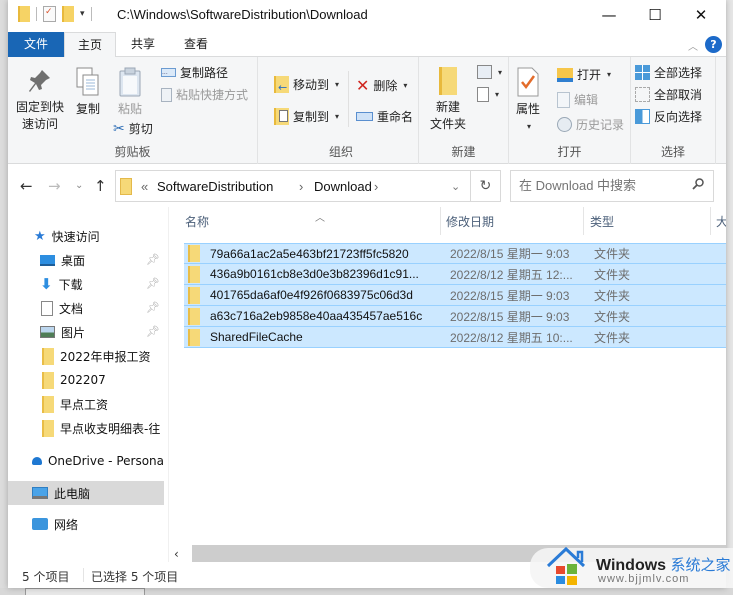 Image resolution: width=733 pixels, height=595 pixels. I want to click on copy-to-dropdown: ▾, so click(337, 116).